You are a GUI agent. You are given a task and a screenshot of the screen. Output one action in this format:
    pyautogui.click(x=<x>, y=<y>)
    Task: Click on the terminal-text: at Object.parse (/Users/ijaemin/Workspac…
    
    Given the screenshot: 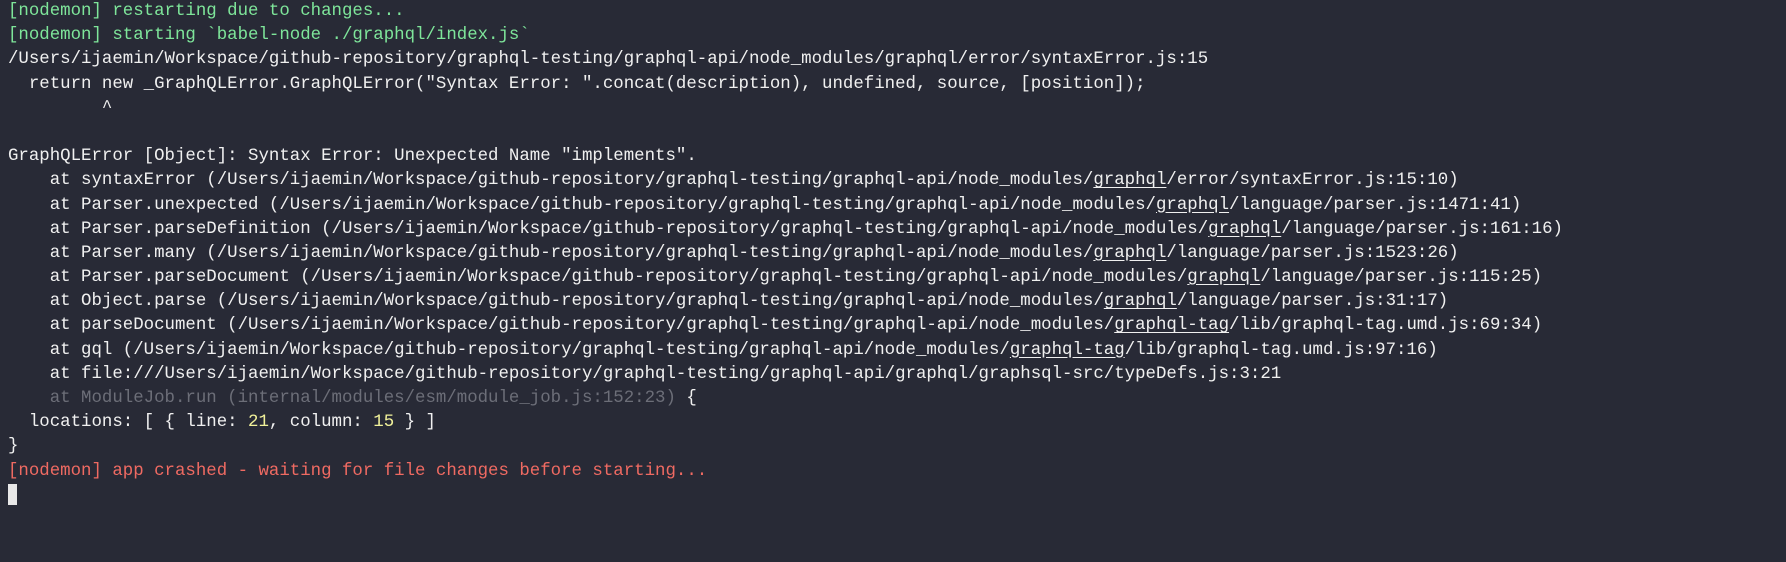 What is the action you would take?
    pyautogui.click(x=556, y=302)
    